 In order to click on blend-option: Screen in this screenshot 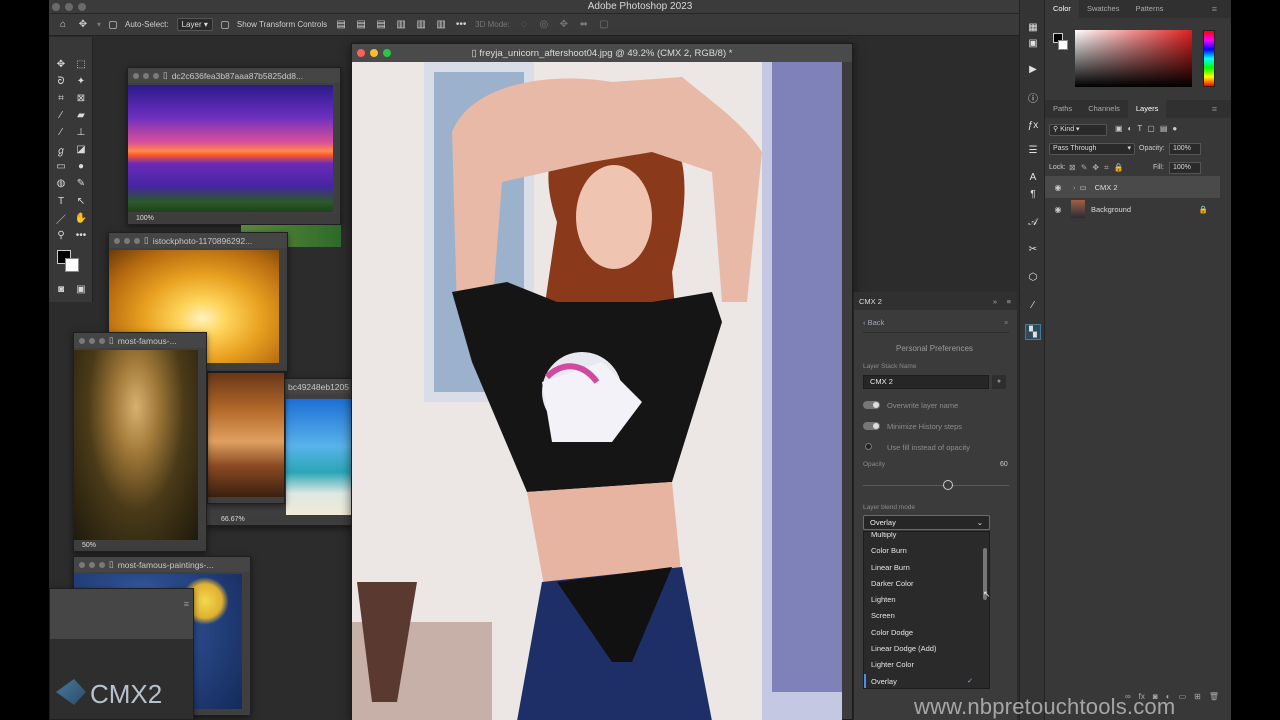, I will do `click(926, 616)`.